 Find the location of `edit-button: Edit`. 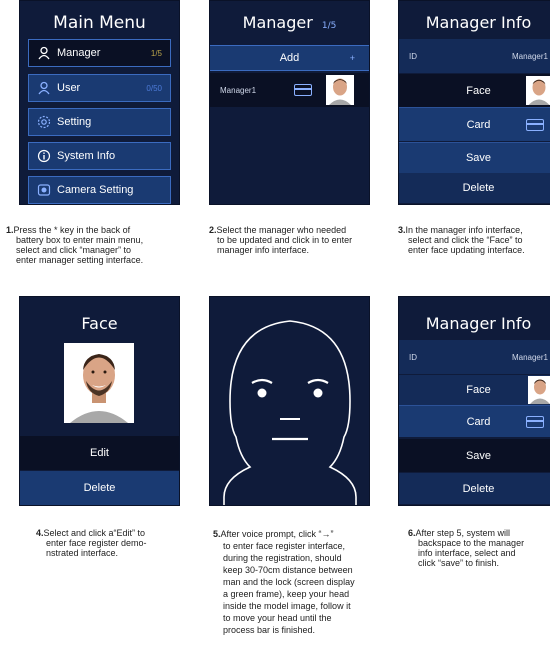

edit-button: Edit is located at coordinates (99, 453).